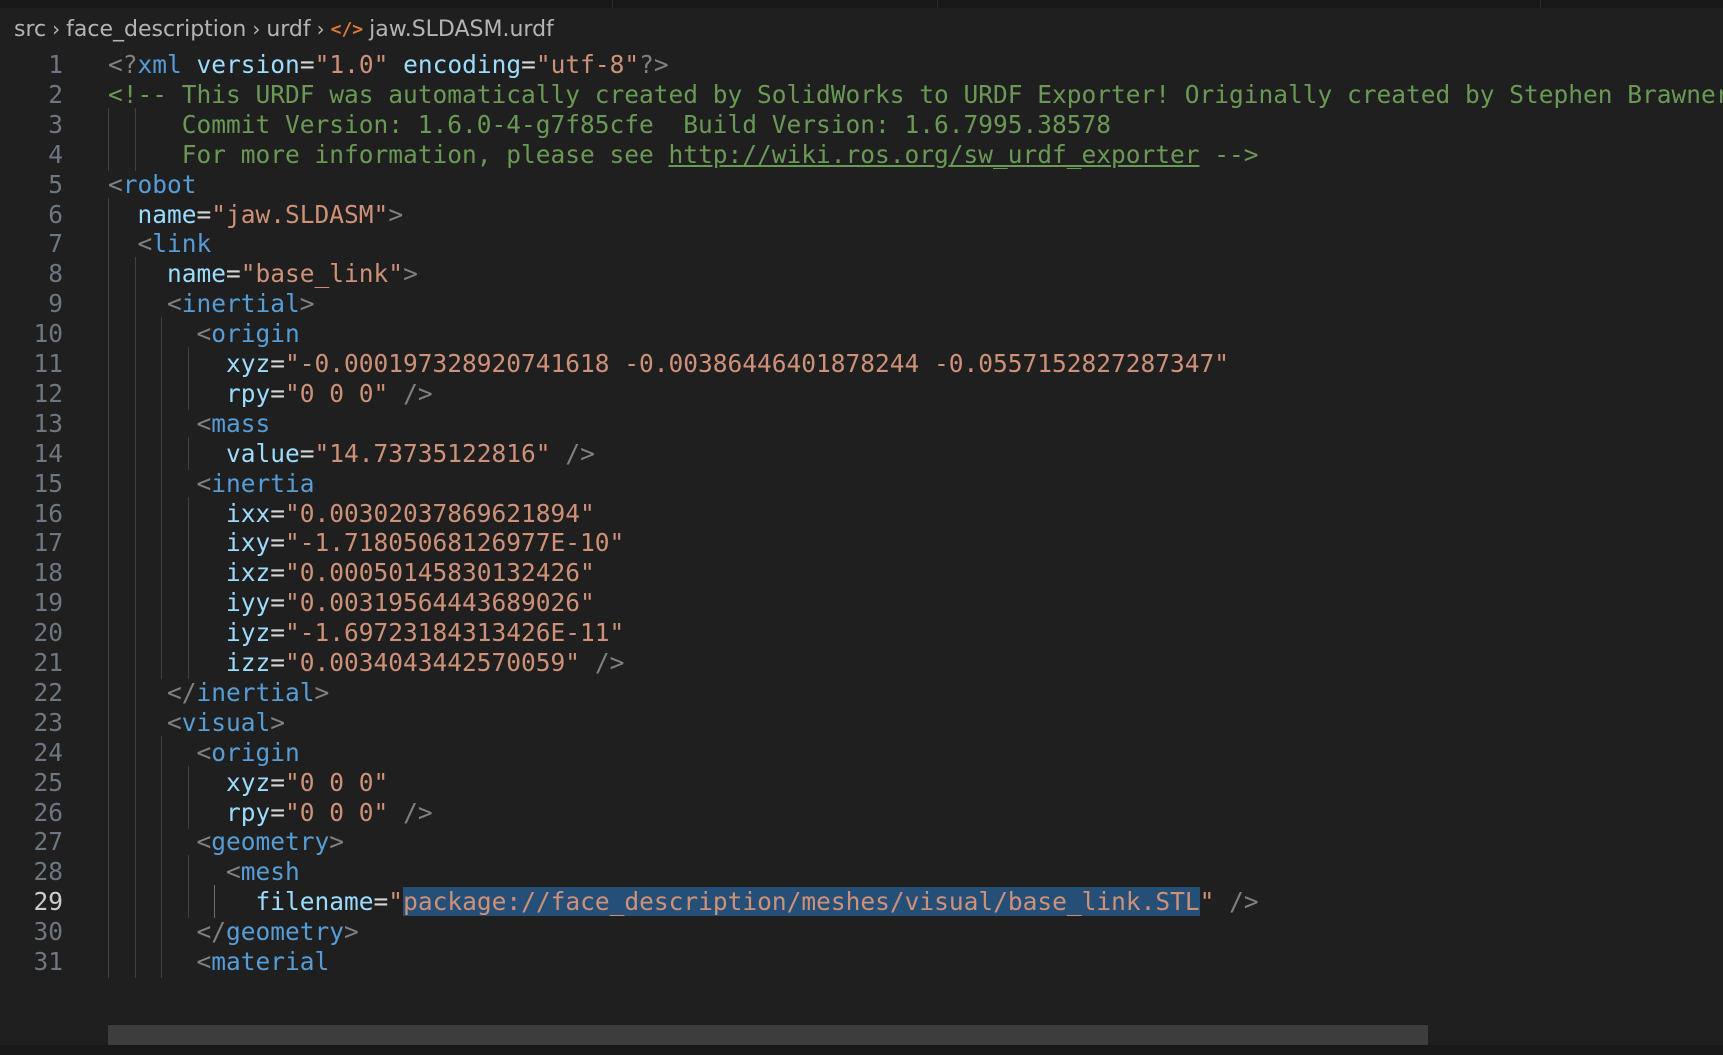 This screenshot has width=1723, height=1055. Describe the element at coordinates (861, 1050) in the screenshot. I see `bottom-edge` at that location.